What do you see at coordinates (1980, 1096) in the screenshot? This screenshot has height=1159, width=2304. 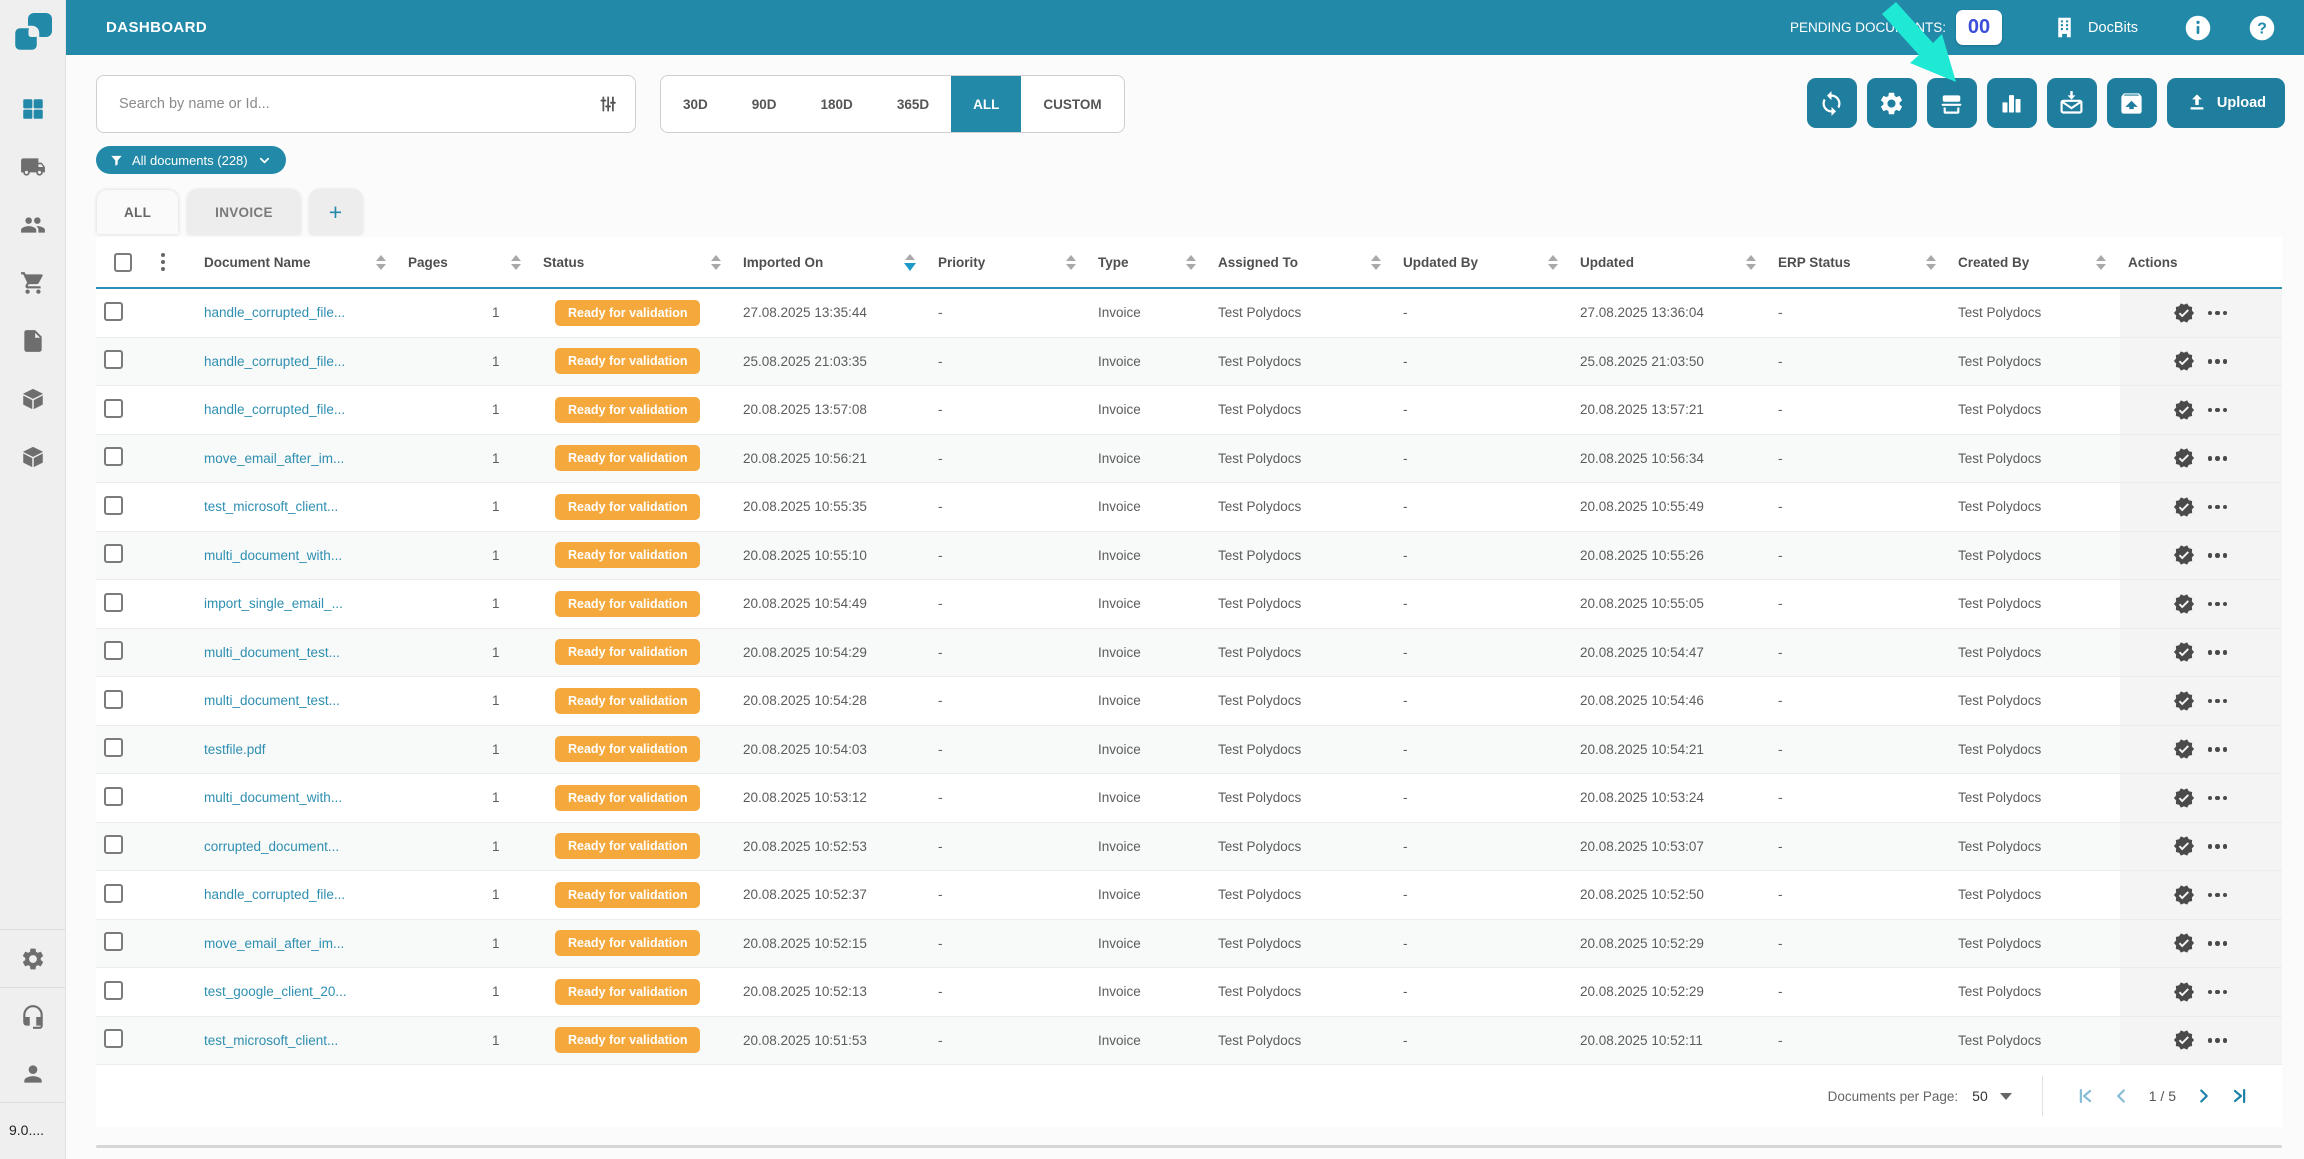 I see `per-page-value: 50` at bounding box center [1980, 1096].